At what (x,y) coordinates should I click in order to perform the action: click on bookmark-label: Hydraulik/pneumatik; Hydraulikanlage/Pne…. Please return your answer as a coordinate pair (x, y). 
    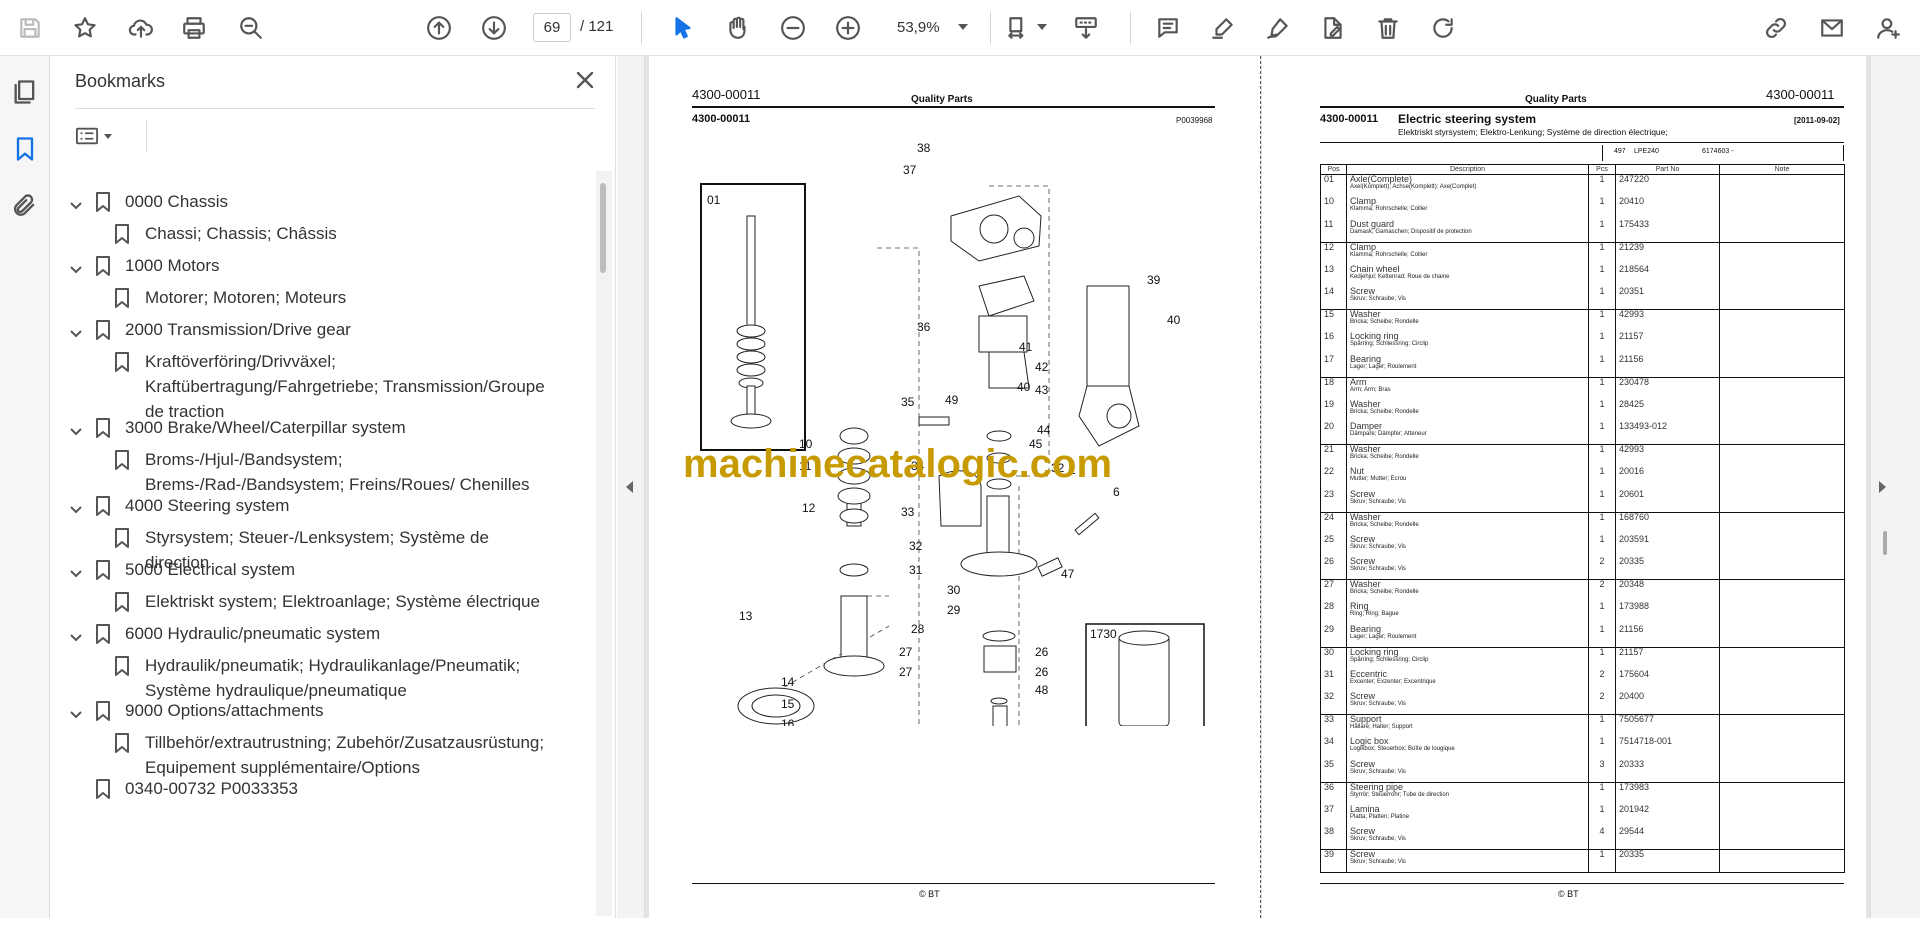
    Looking at the image, I should click on (333, 678).